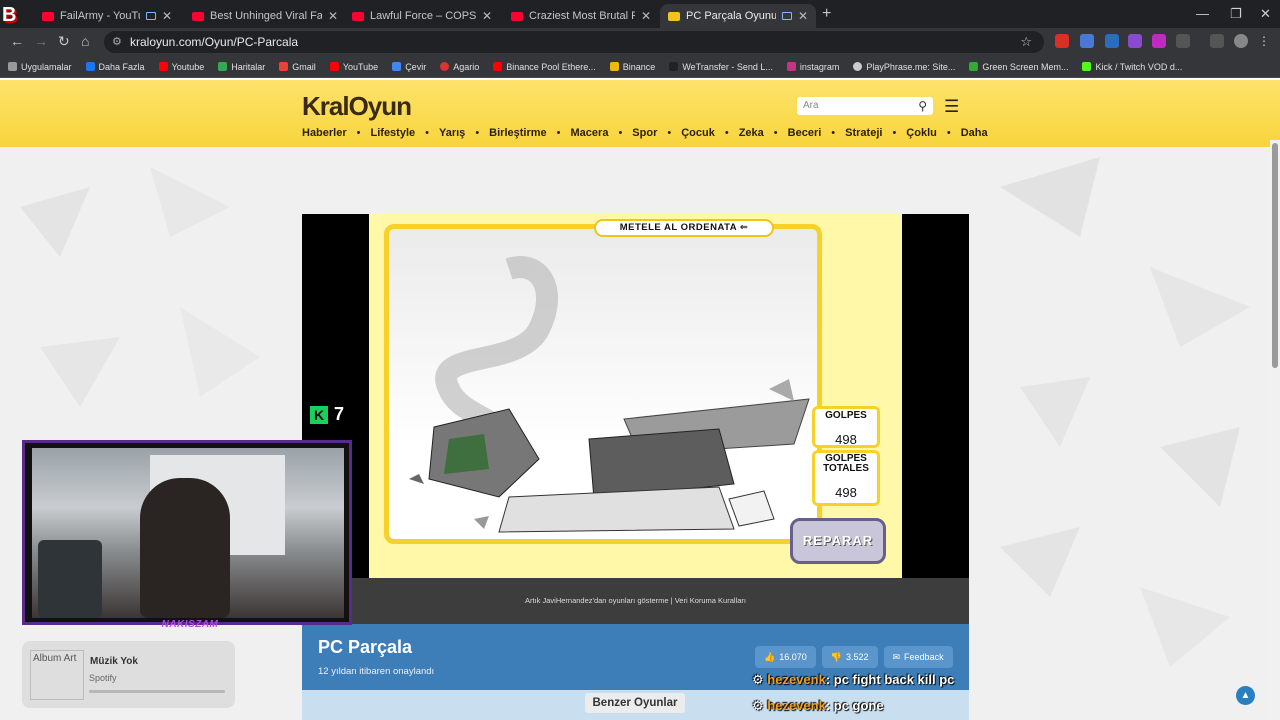 The height and width of the screenshot is (720, 1280). I want to click on rating-buttons: 👍 16.070 👎 3.522 ✉ Feedback, so click(854, 657).